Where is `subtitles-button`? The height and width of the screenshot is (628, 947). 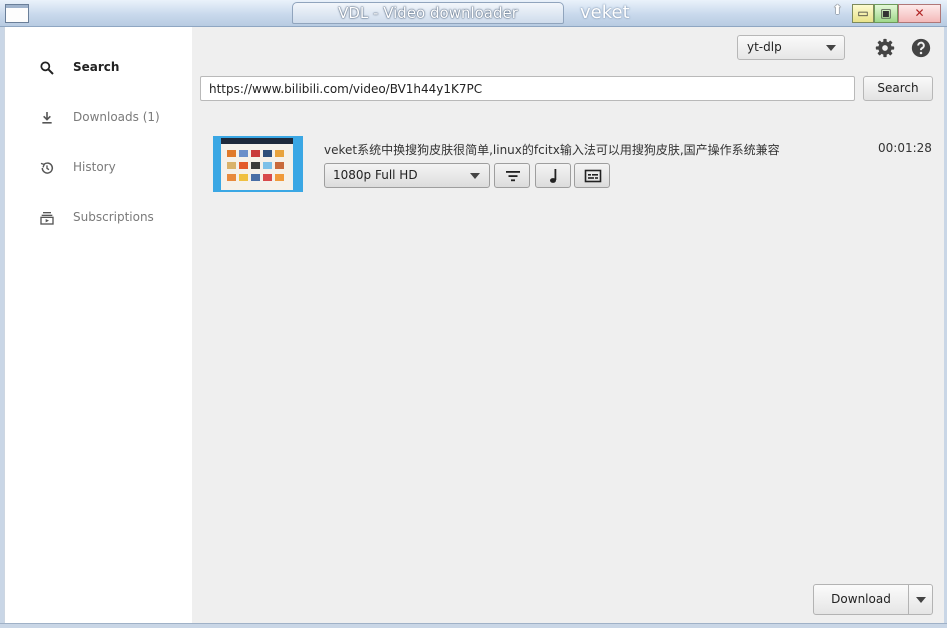 subtitles-button is located at coordinates (592, 175).